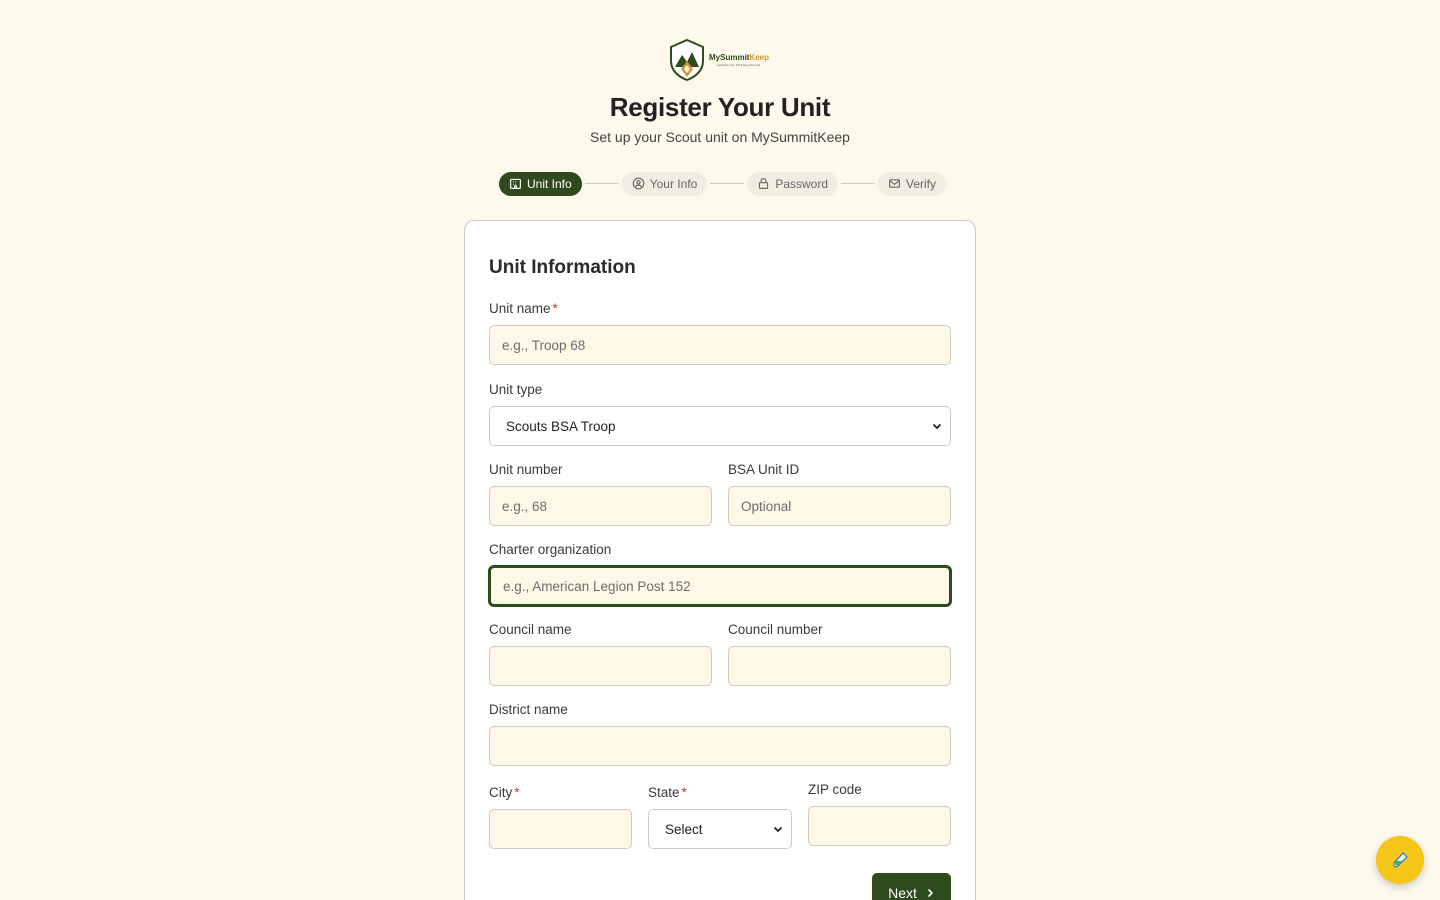 The image size is (1440, 900). What do you see at coordinates (504, 792) in the screenshot?
I see `city-label: City *` at bounding box center [504, 792].